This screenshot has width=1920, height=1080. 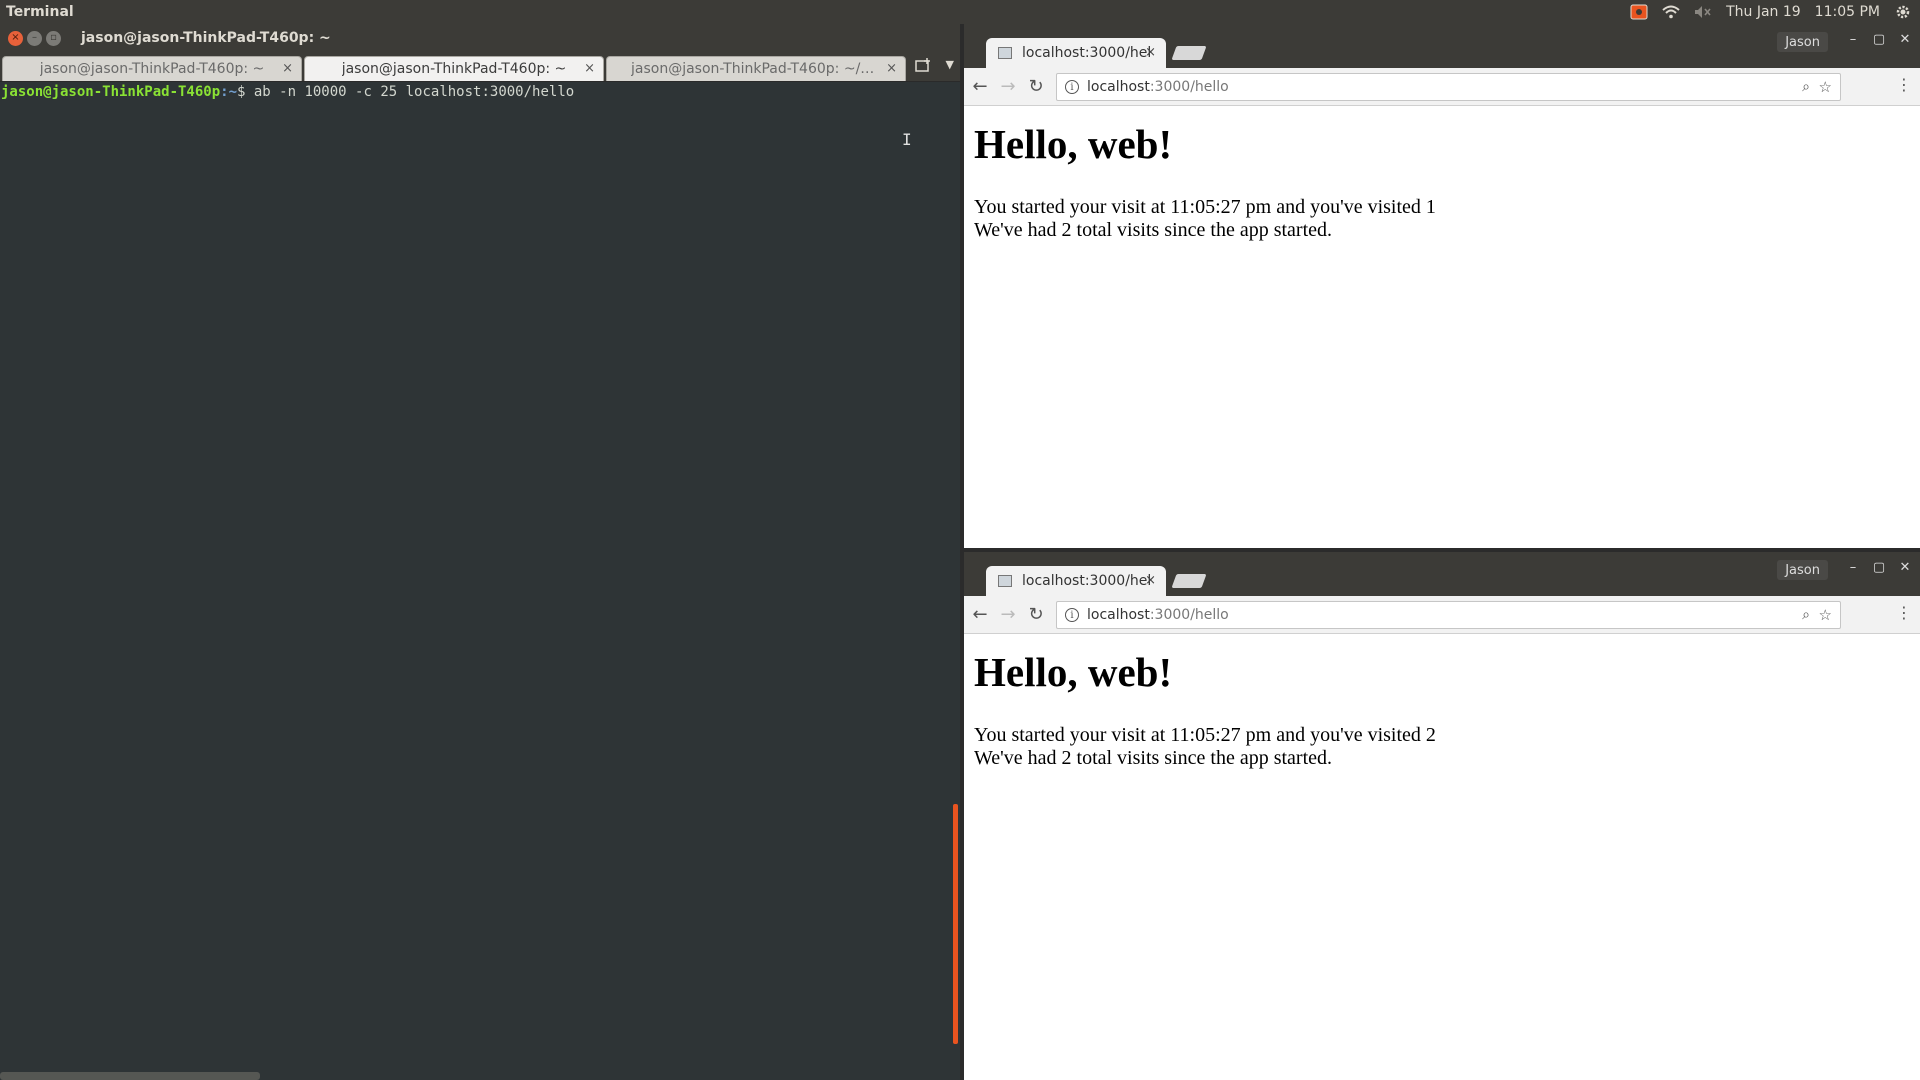 What do you see at coordinates (130, 1076) in the screenshot?
I see `horizontal-scrollbar` at bounding box center [130, 1076].